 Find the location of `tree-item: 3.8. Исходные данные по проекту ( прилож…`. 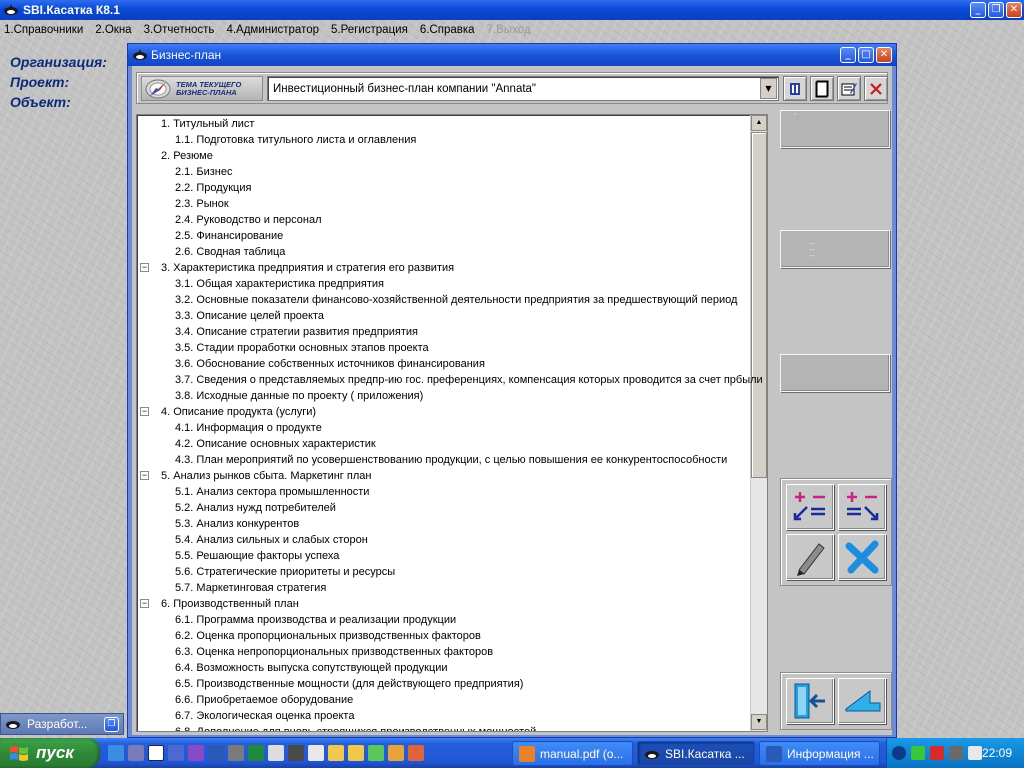

tree-item: 3.8. Исходные данные по проекту ( прилож… is located at coordinates (299, 396).